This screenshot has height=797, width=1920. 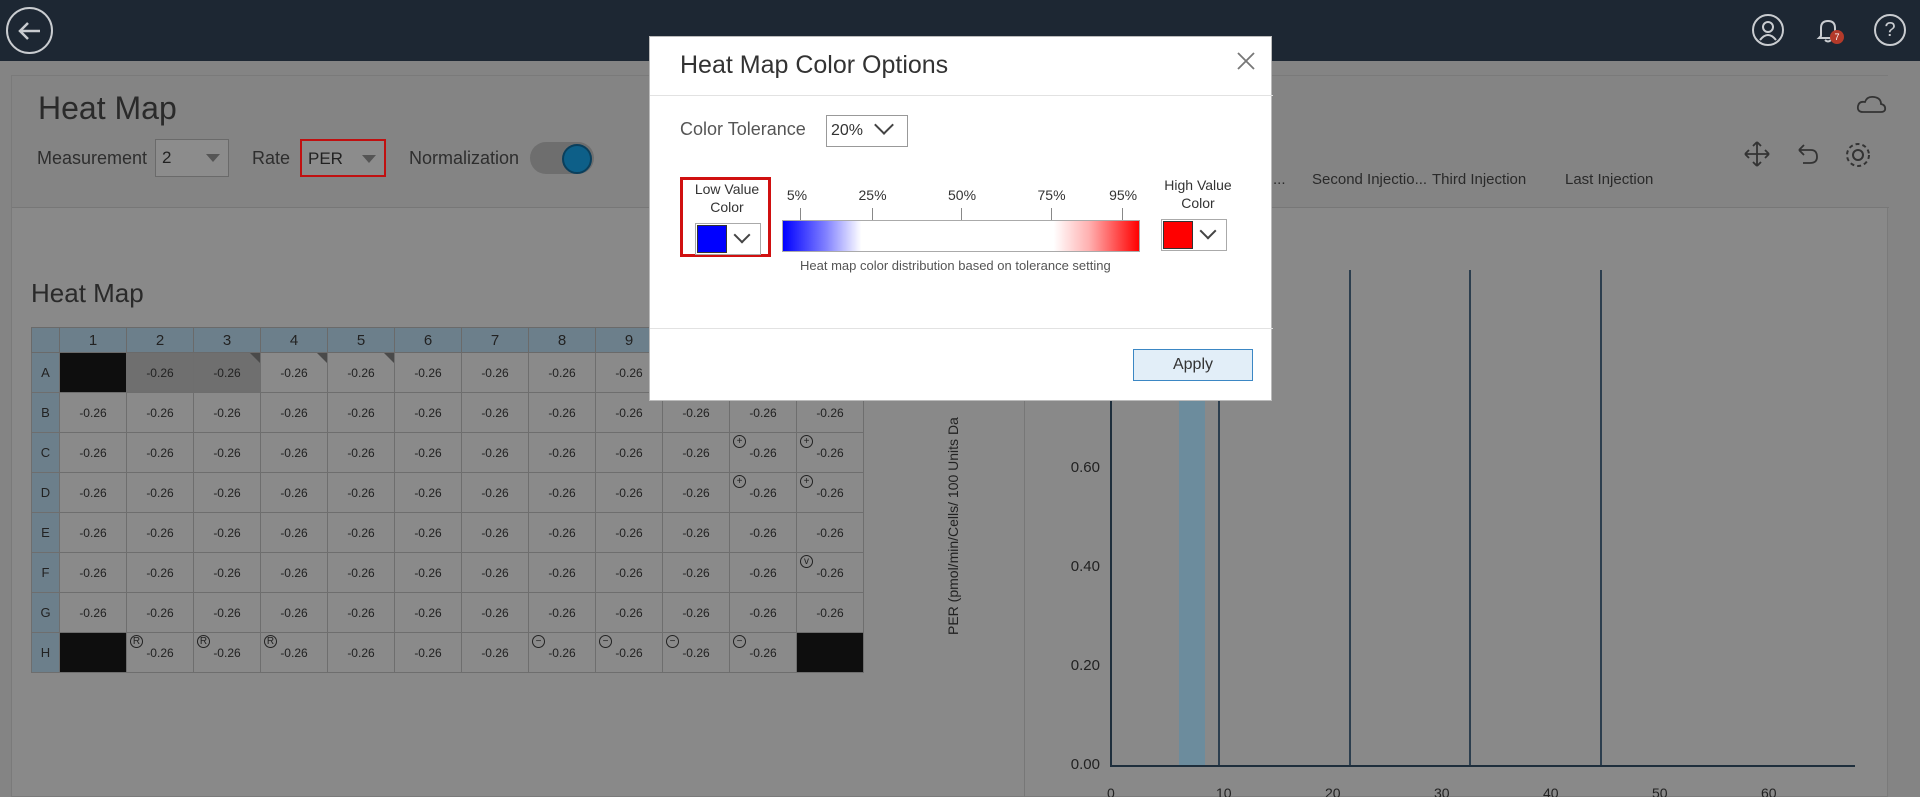 I want to click on cloud-upload-icon, so click(x=1871, y=108).